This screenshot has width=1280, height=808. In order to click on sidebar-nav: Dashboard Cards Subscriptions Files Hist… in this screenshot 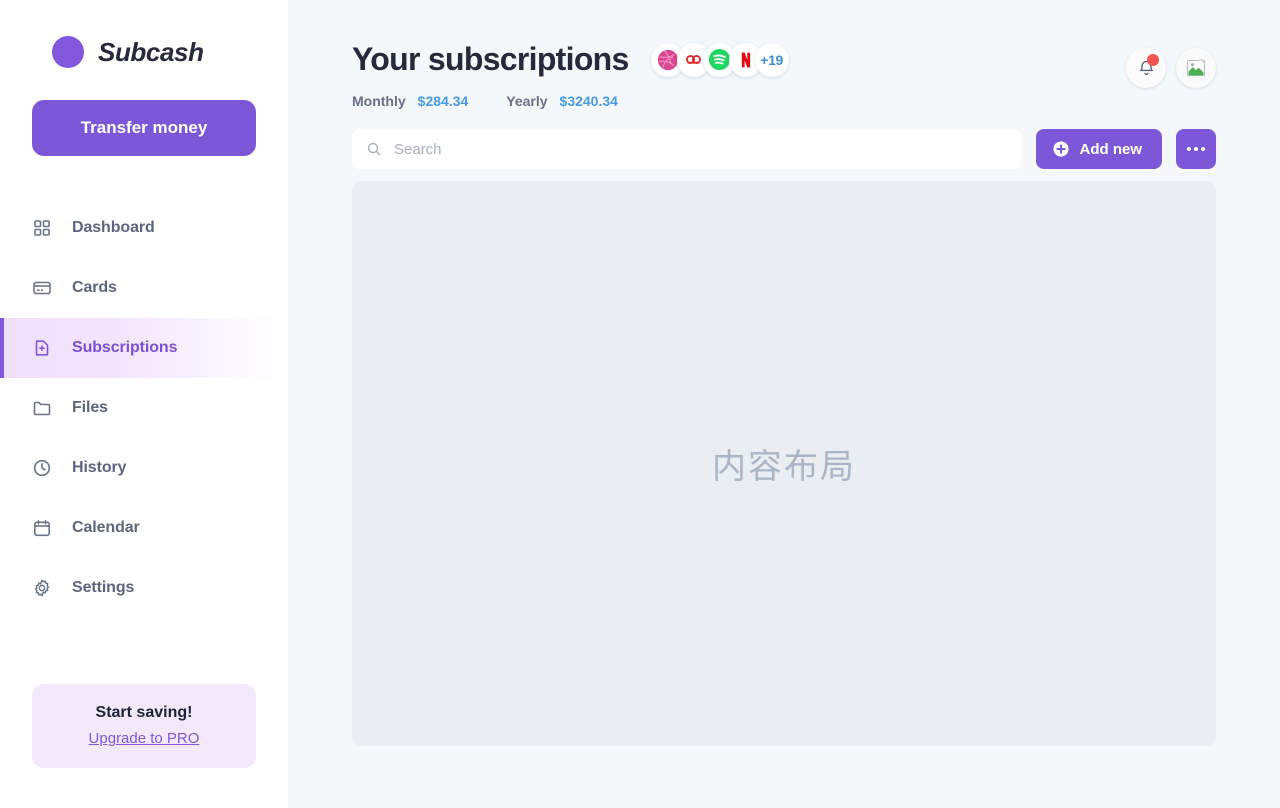, I will do `click(144, 408)`.